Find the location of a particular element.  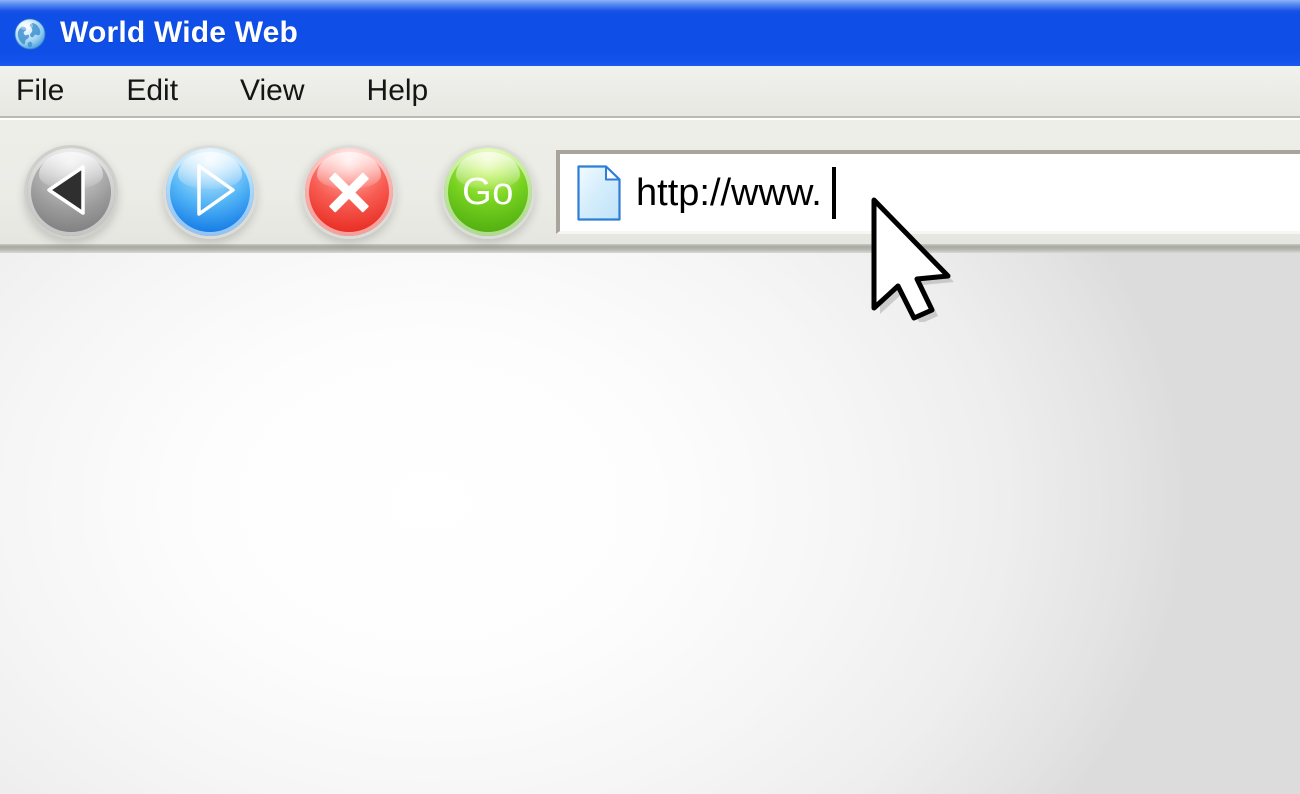

back-button is located at coordinates (71, 192).